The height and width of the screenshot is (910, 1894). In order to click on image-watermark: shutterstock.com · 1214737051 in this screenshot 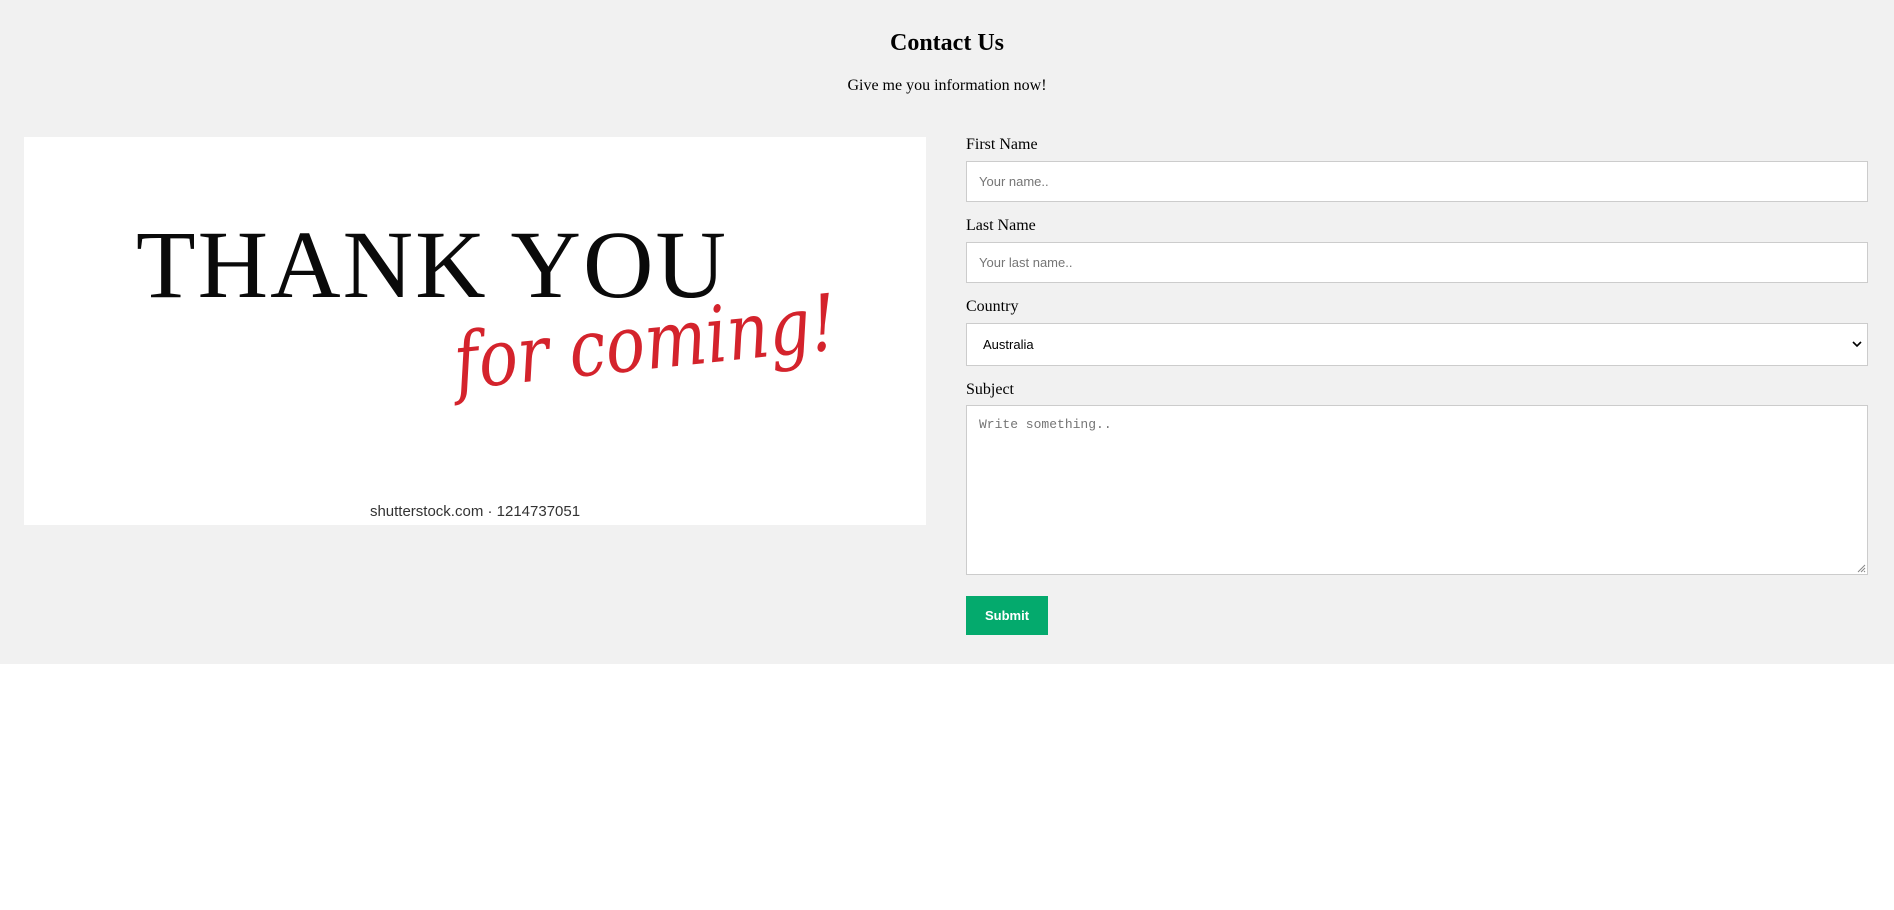, I will do `click(475, 511)`.